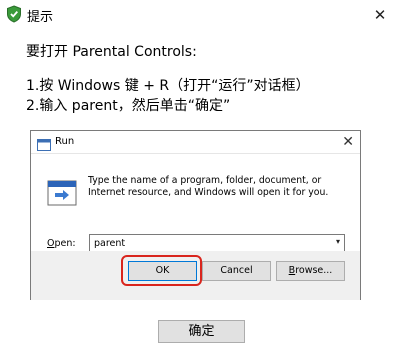  What do you see at coordinates (62, 193) in the screenshot?
I see `run-program-icon` at bounding box center [62, 193].